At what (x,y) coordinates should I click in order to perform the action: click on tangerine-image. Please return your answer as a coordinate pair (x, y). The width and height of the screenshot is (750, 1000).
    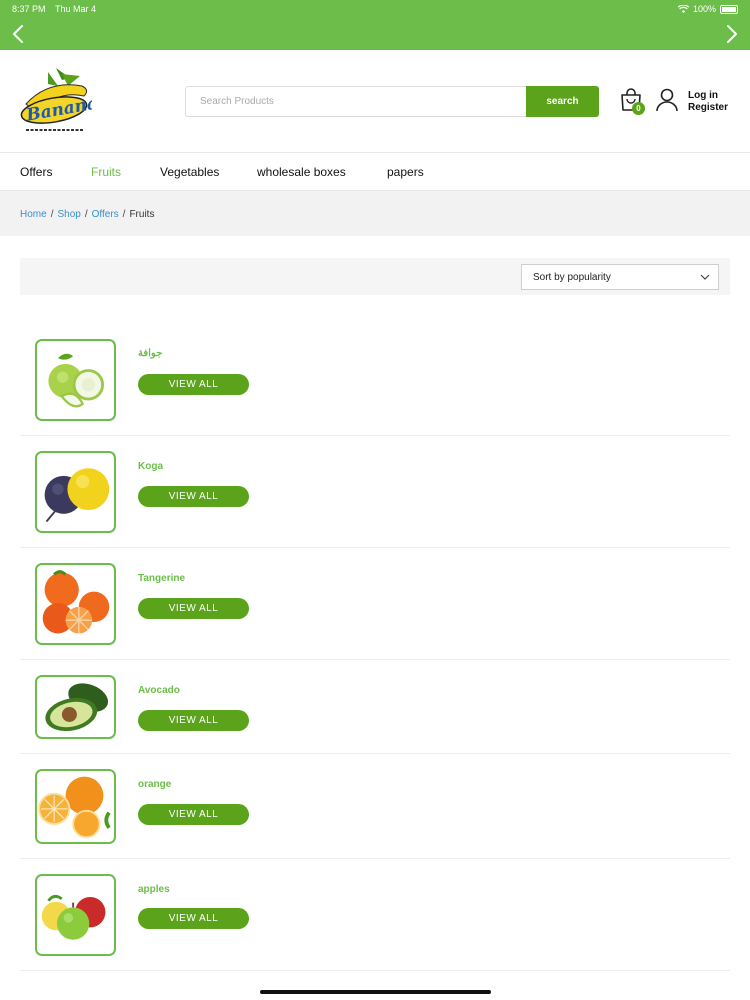
    Looking at the image, I should click on (76, 602).